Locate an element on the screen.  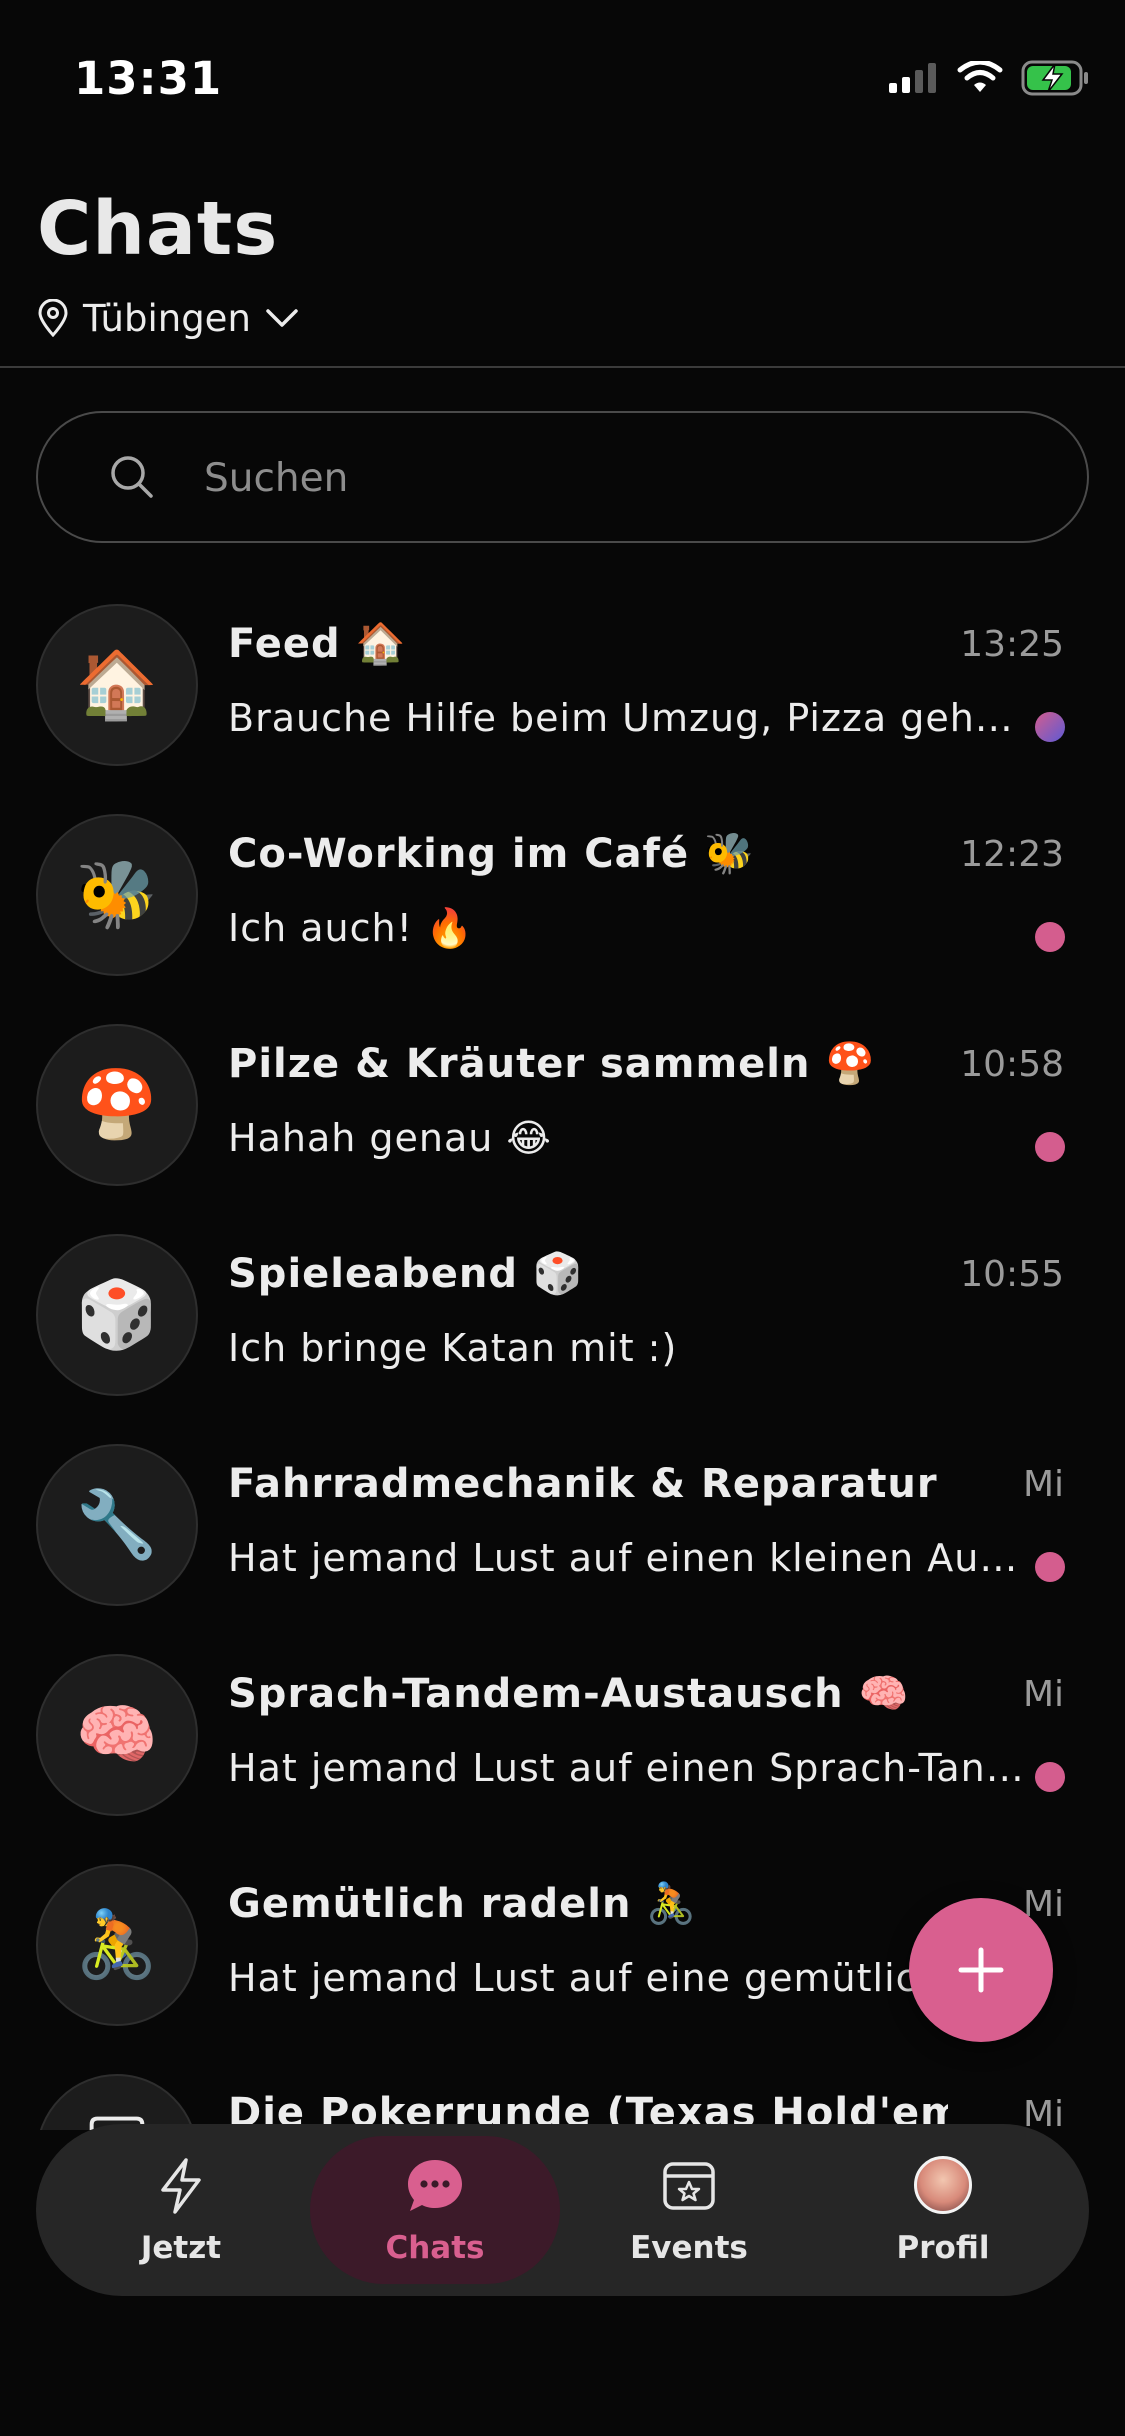
lightning-icon is located at coordinates (181, 2186).